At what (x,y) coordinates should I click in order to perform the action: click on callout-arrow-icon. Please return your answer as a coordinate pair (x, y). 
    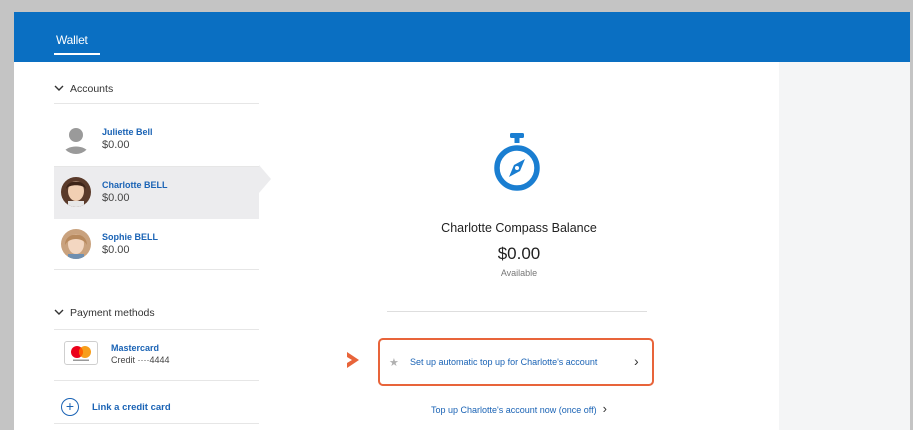
    Looking at the image, I should click on (353, 360).